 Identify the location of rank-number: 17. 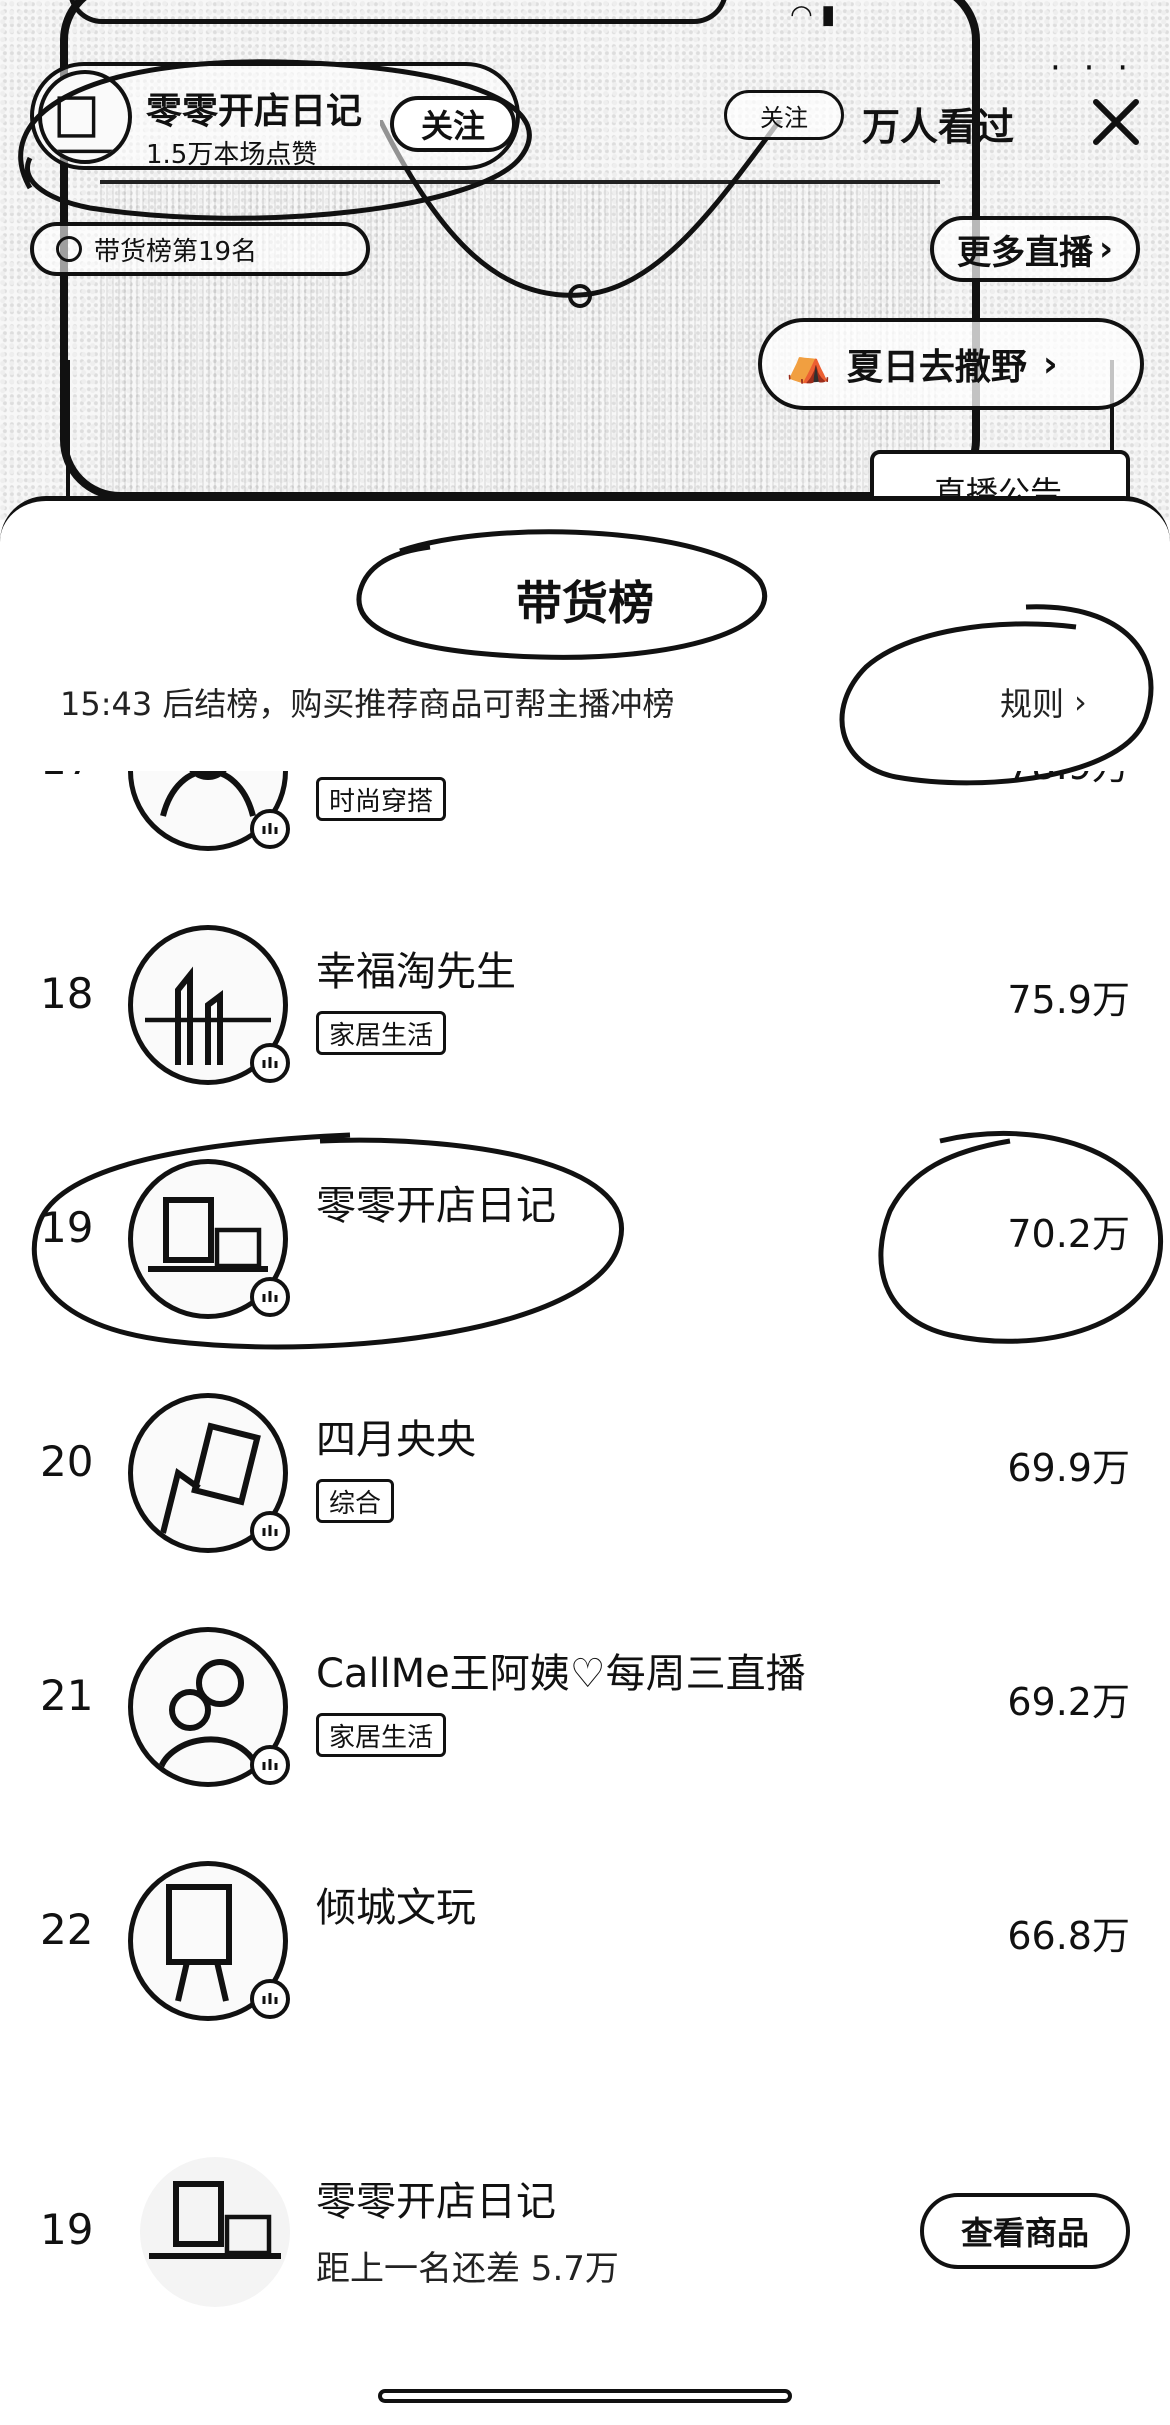
(75, 777).